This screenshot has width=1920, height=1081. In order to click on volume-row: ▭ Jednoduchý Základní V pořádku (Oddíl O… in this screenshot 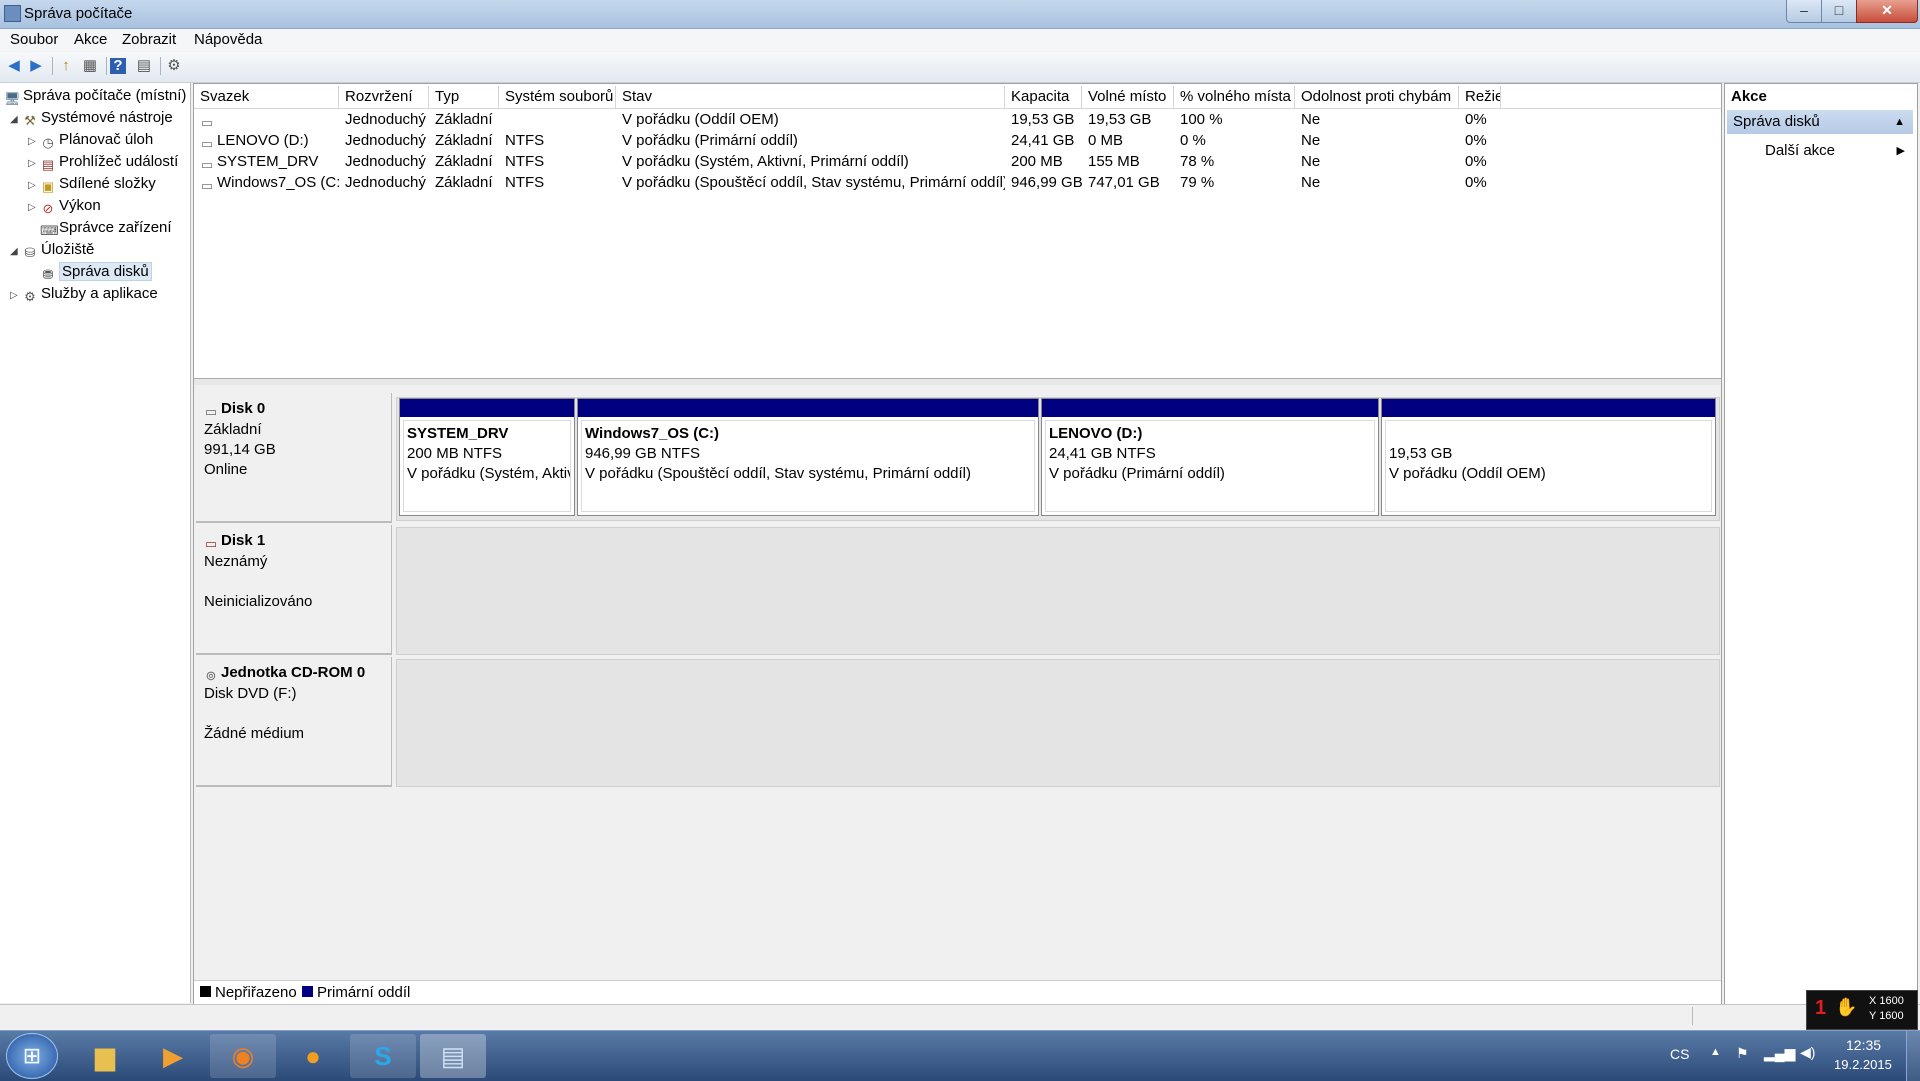, I will do `click(957, 119)`.